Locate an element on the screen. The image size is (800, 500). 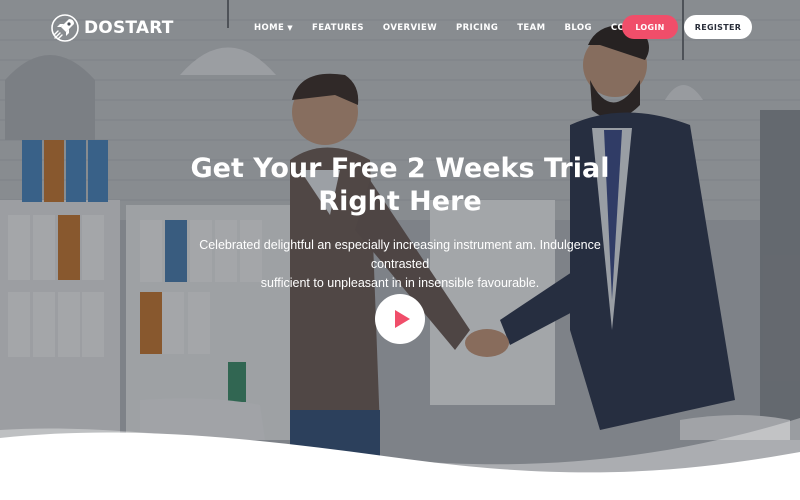
play-video-button is located at coordinates (400, 319).